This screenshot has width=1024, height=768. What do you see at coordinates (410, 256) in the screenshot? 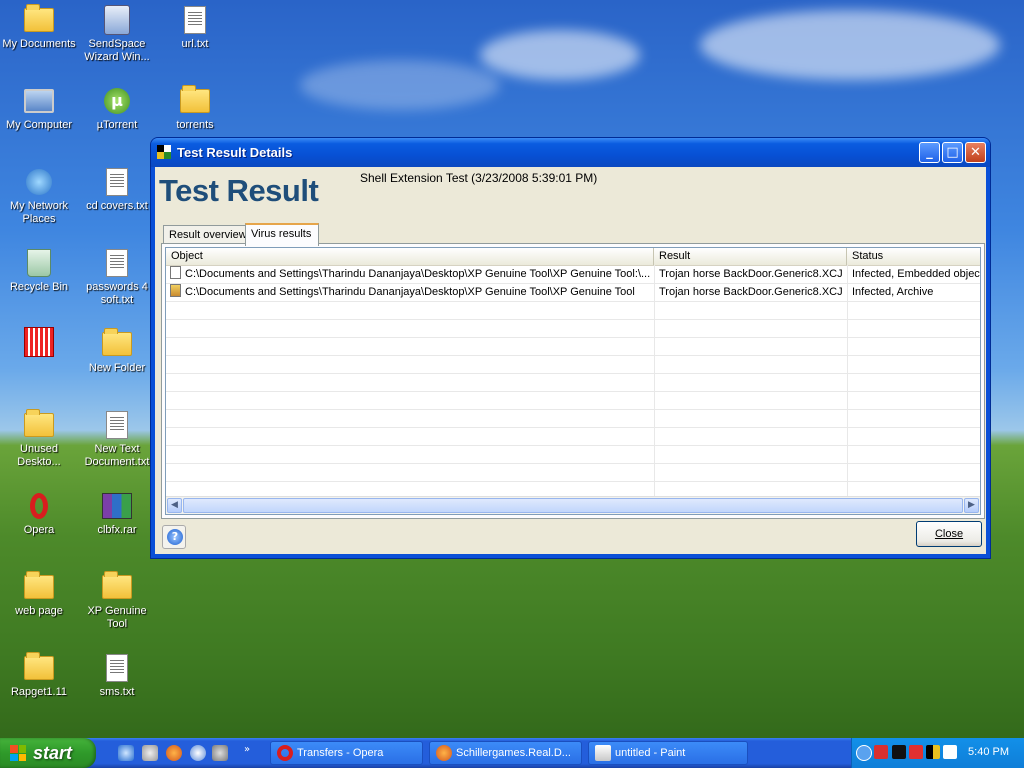
I see `column-header-object: Object` at bounding box center [410, 256].